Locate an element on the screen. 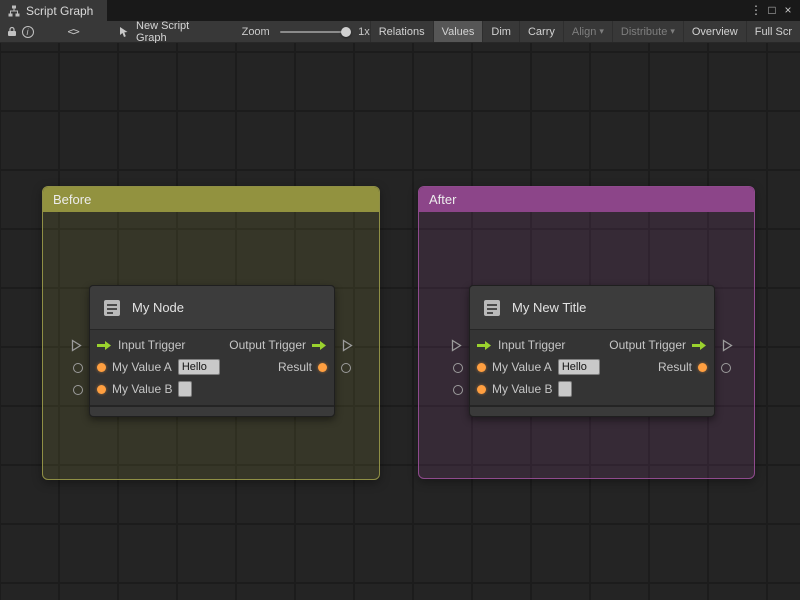 The height and width of the screenshot is (600, 800). carry-button: Carry is located at coordinates (540, 31).